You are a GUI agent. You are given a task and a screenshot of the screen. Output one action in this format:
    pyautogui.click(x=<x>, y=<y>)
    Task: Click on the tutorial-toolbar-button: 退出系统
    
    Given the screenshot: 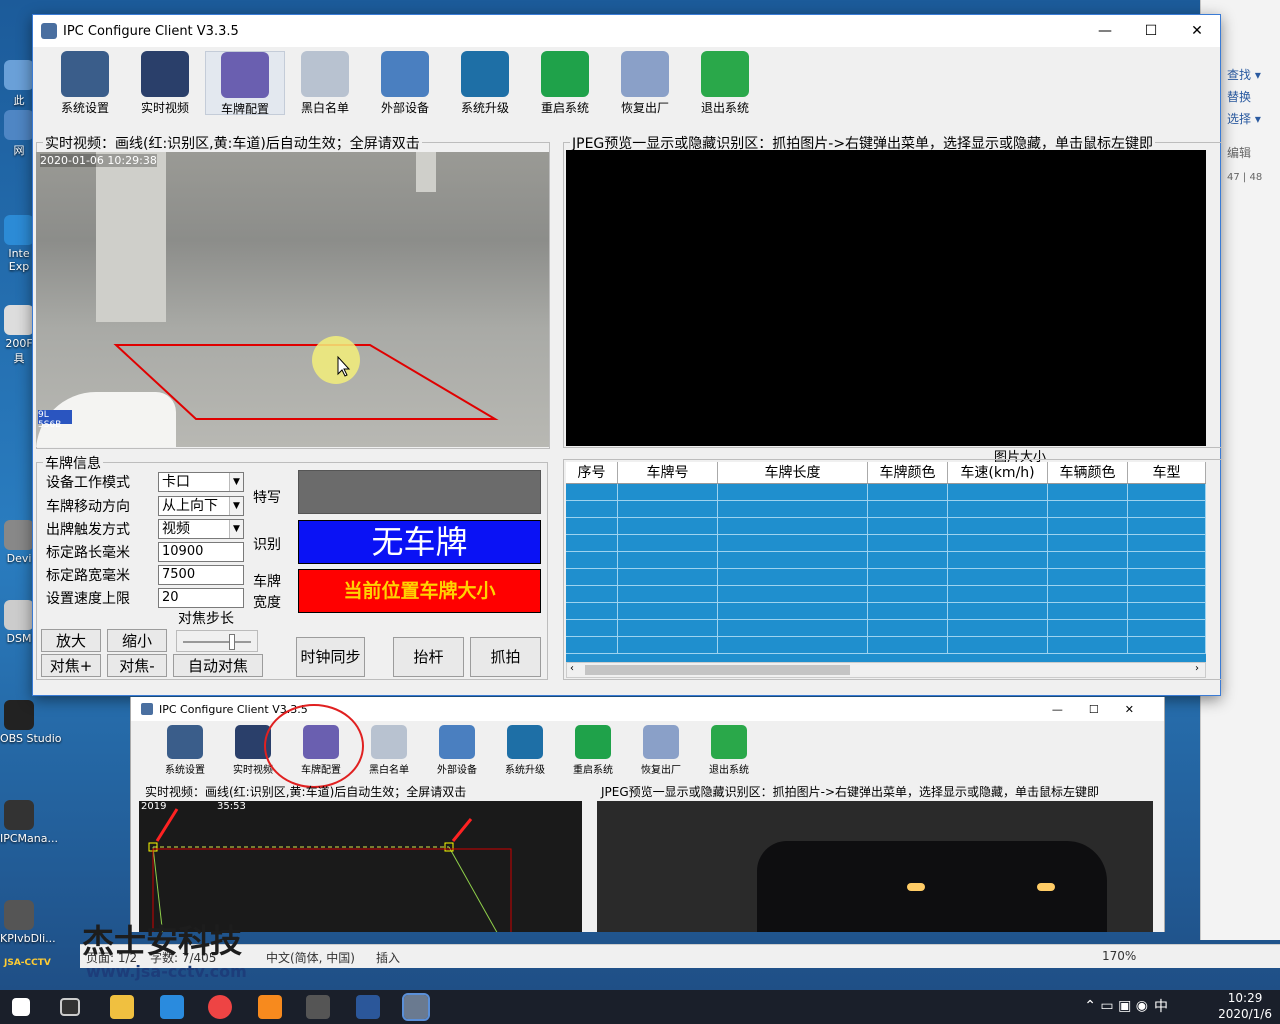 What is the action you would take?
    pyautogui.click(x=729, y=750)
    